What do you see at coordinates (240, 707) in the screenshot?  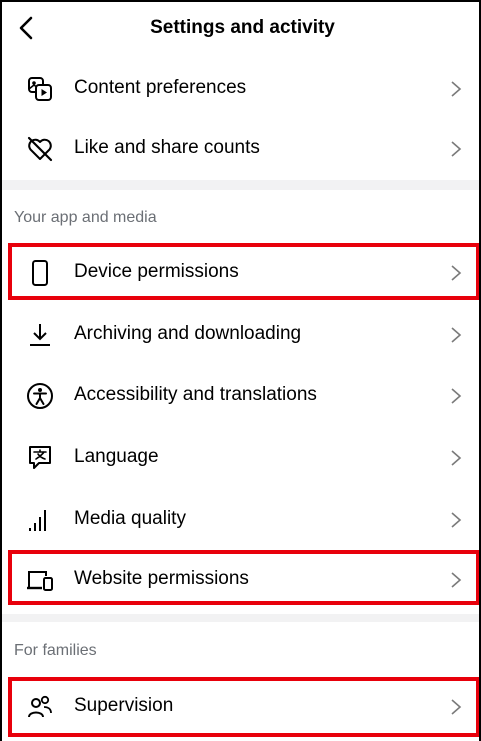 I see `menu-item-supervision: Supervision` at bounding box center [240, 707].